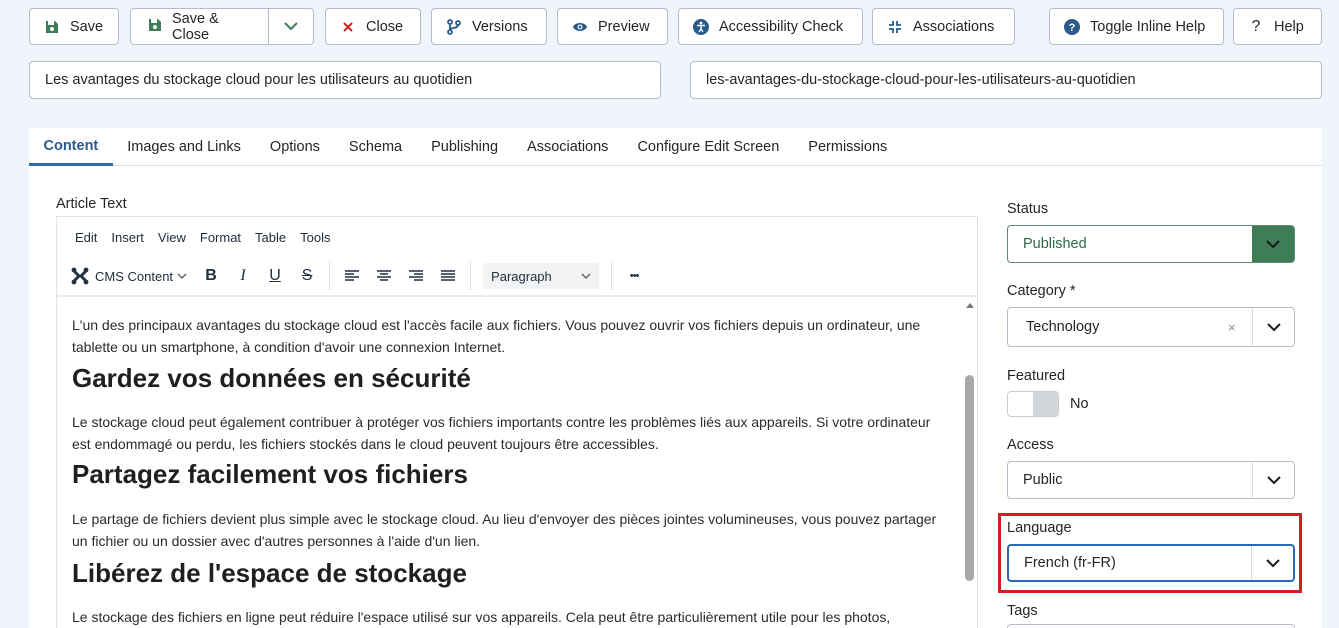  Describe the element at coordinates (134, 276) in the screenshot. I see `cms-content-label: CMS Content` at that location.